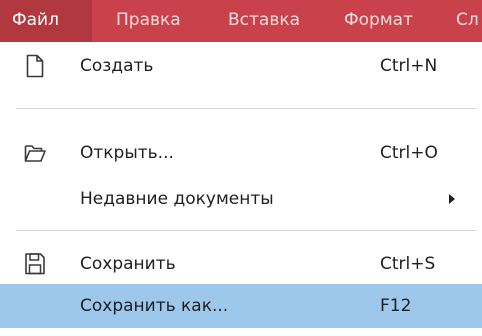 The height and width of the screenshot is (336, 482). What do you see at coordinates (128, 264) in the screenshot?
I see `menu-item-save-label: Сохранить` at bounding box center [128, 264].